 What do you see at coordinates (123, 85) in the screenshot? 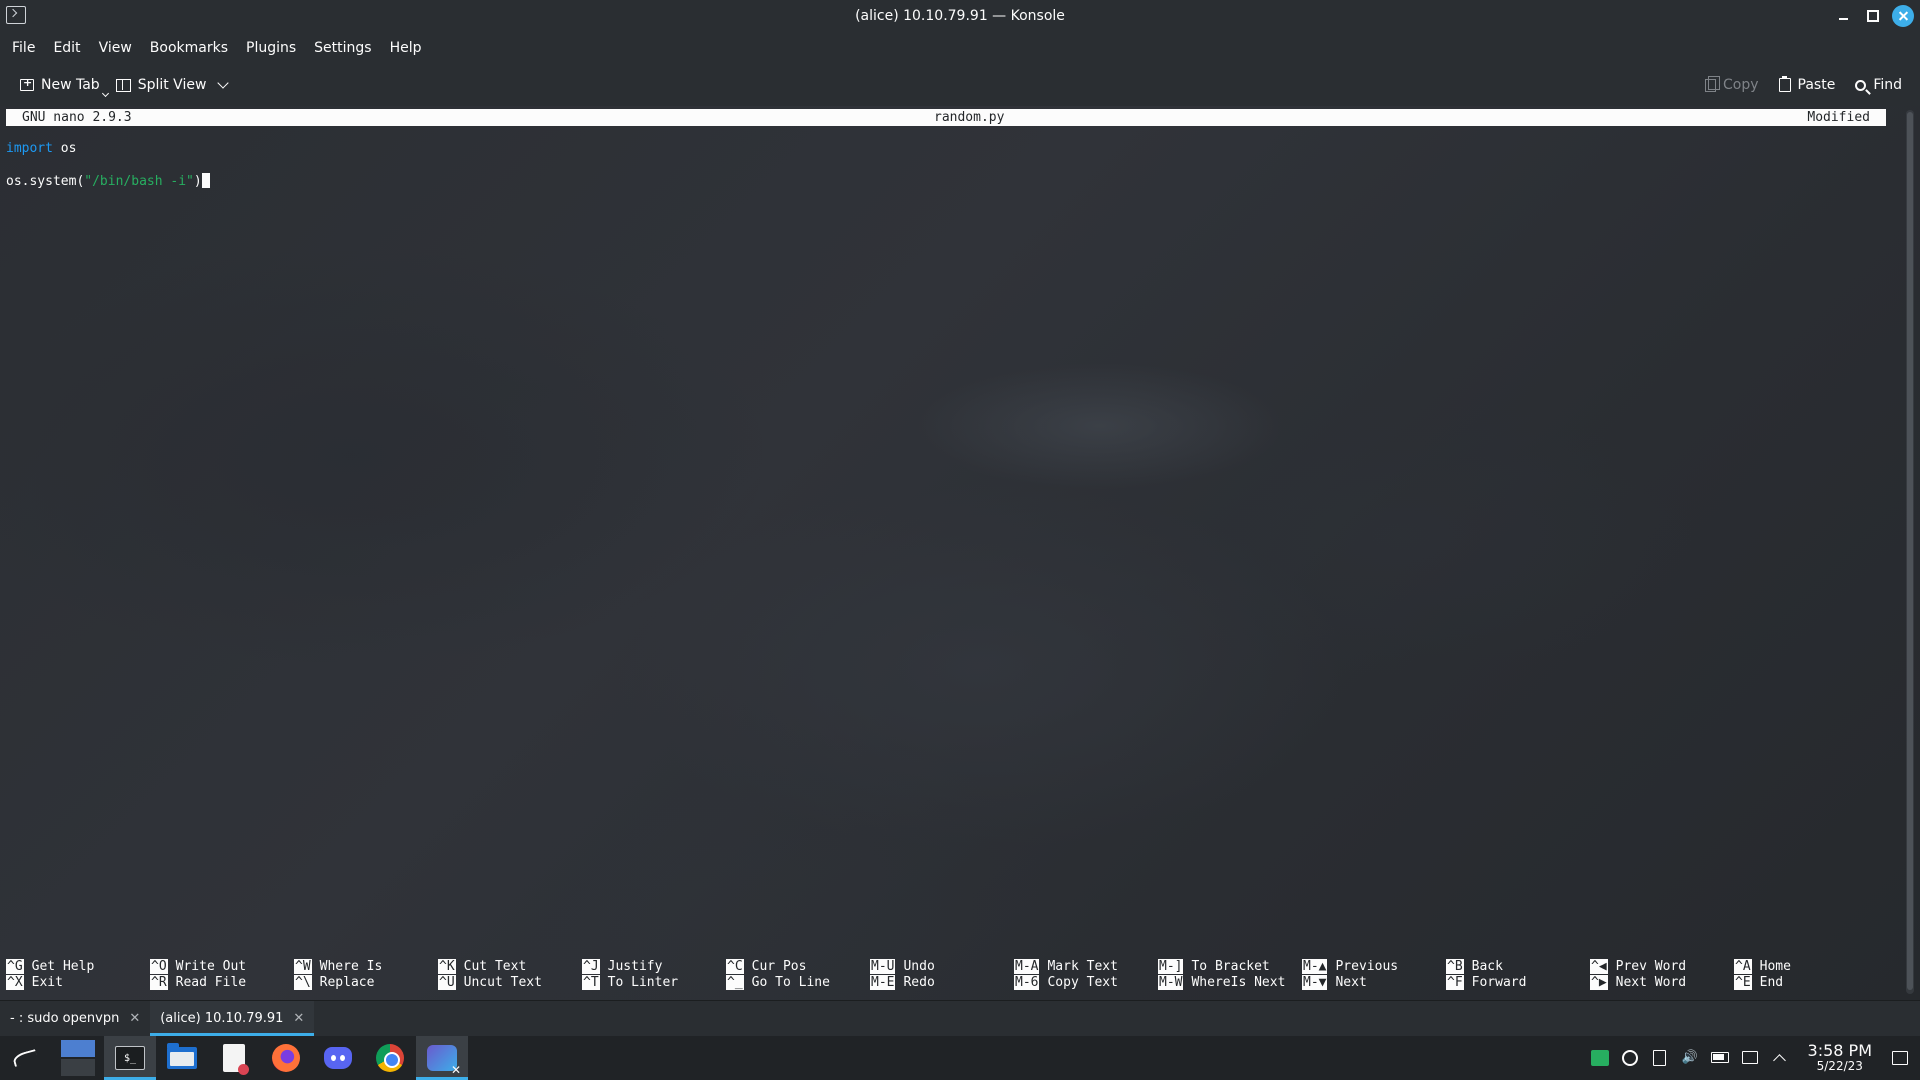
I see `split-view-icon` at bounding box center [123, 85].